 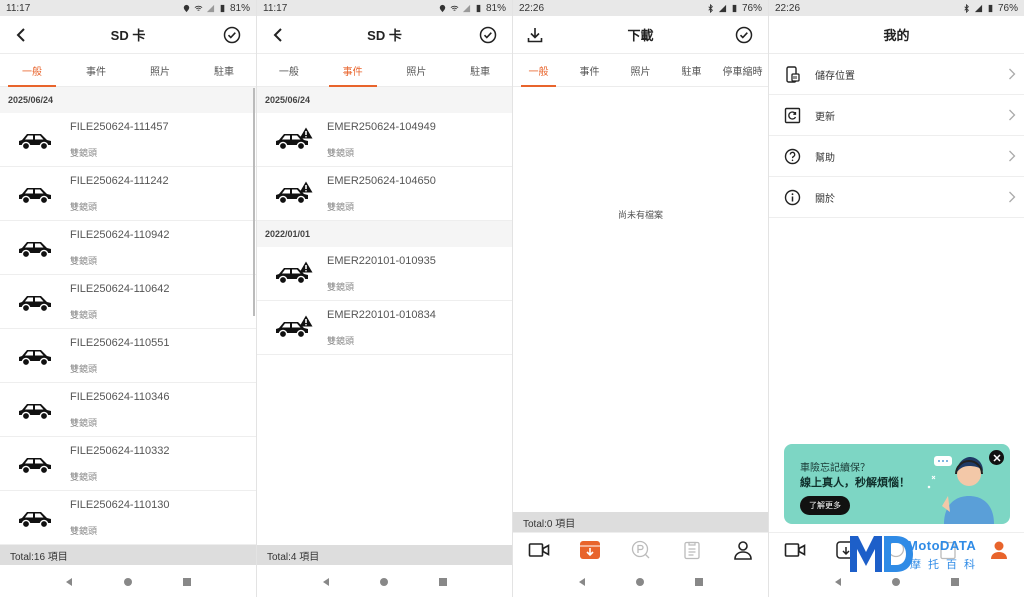 What do you see at coordinates (384, 194) in the screenshot?
I see `list-item: EMER250624-104650 雙鏡頭` at bounding box center [384, 194].